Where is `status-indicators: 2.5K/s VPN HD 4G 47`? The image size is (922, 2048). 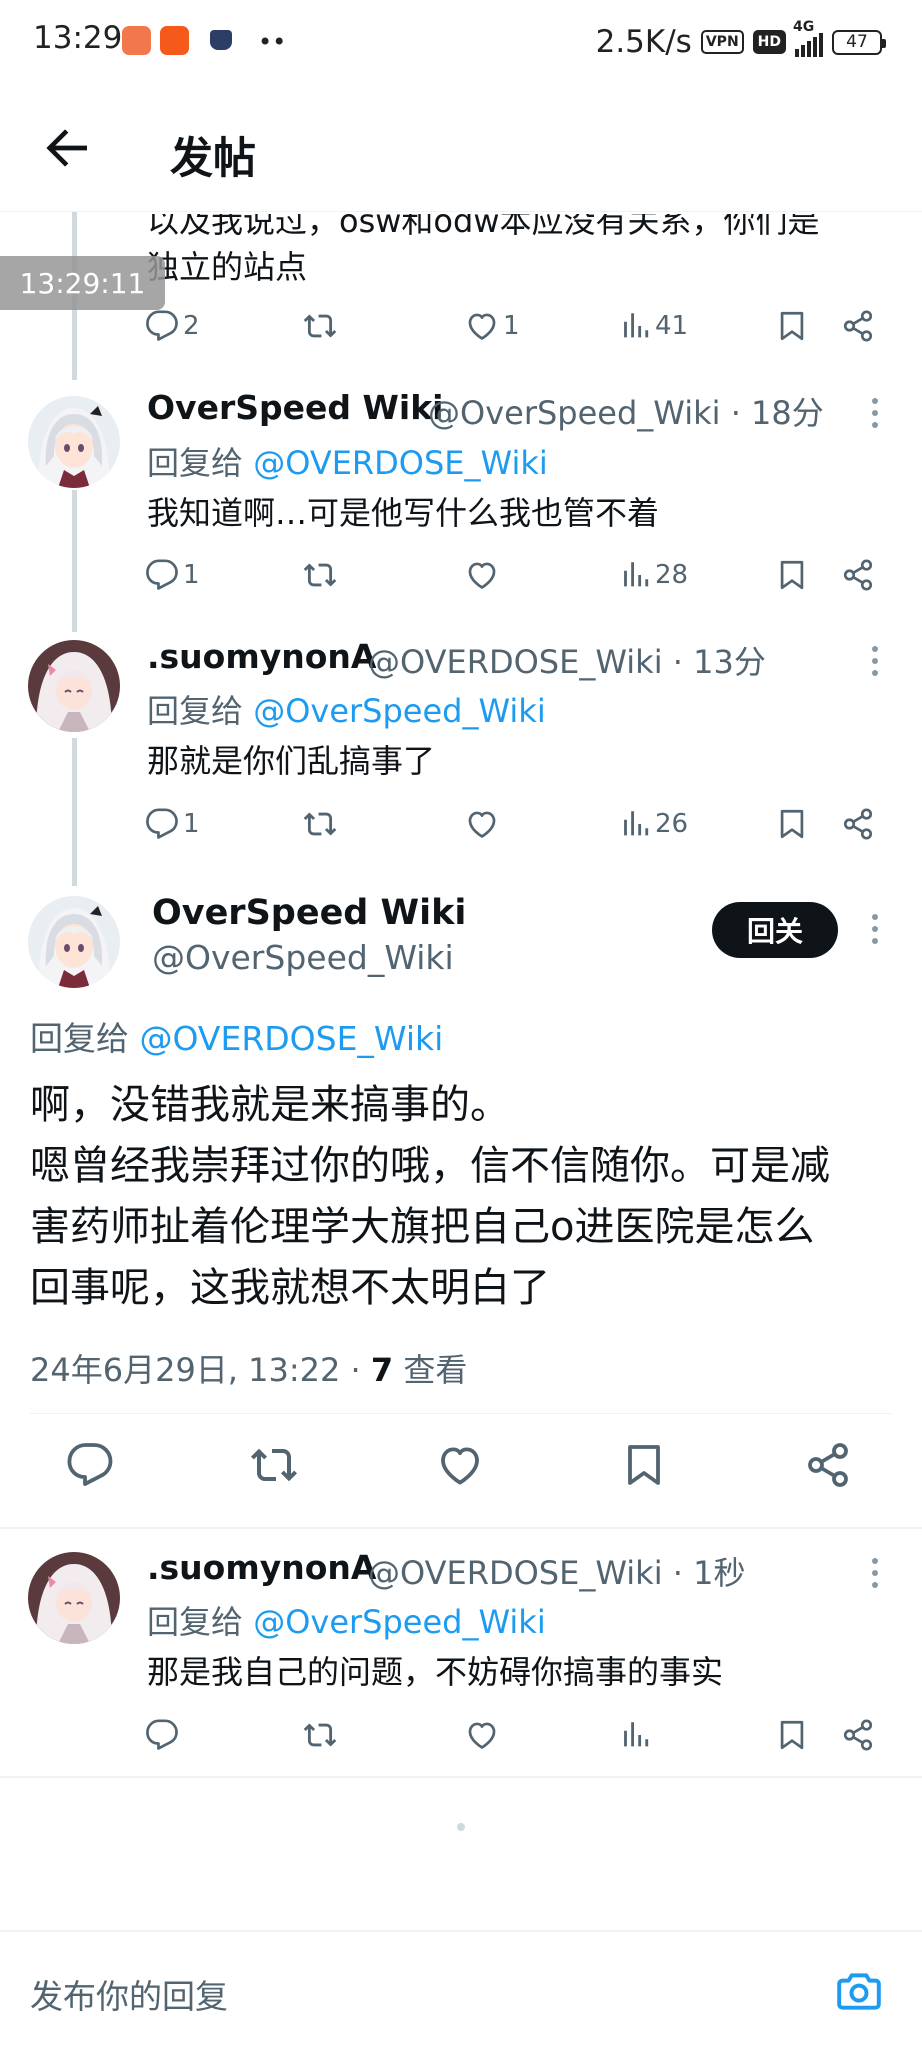
status-indicators: 2.5K/s VPN HD 4G 47 is located at coordinates (741, 41).